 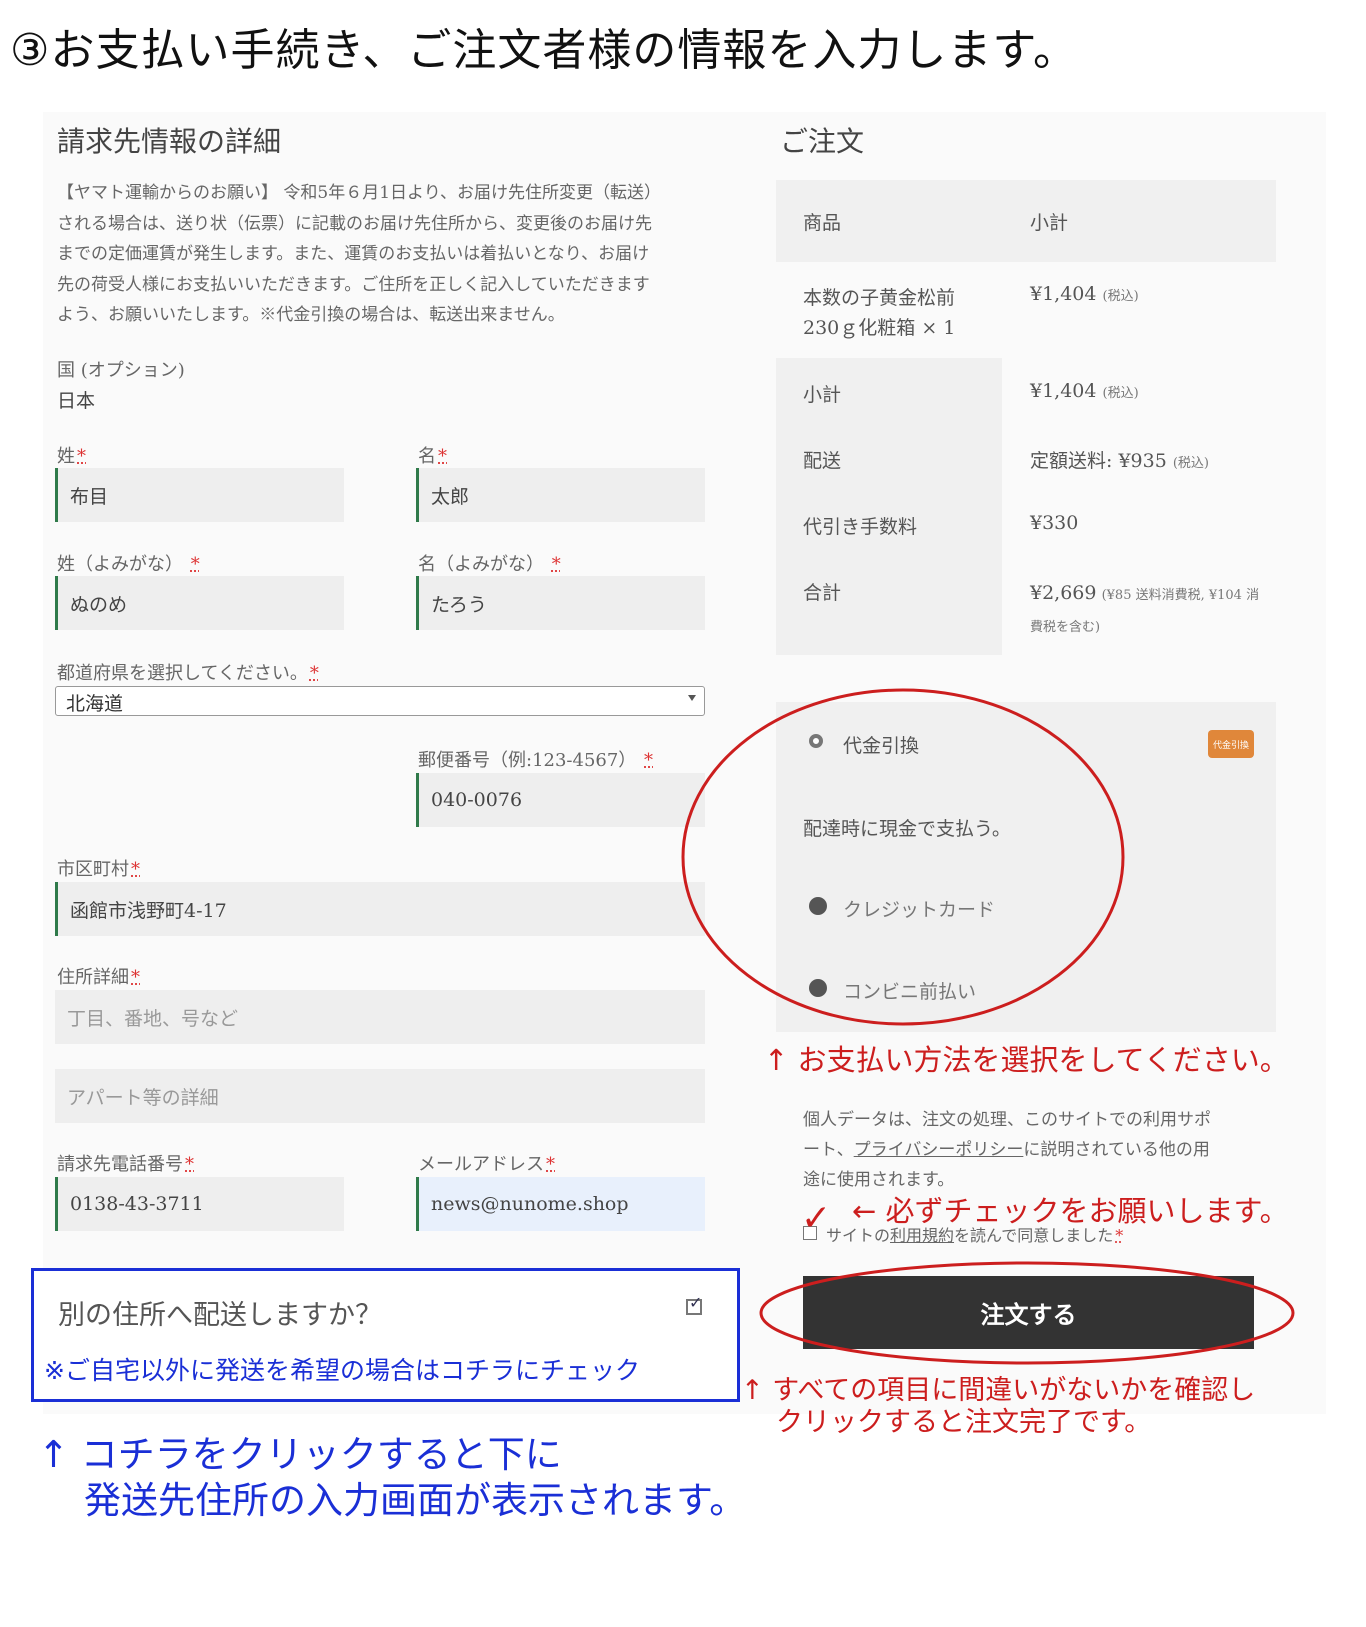 What do you see at coordinates (392, 1478) in the screenshot?
I see `annotation-ship-note: ↑ コチラをクリックすると下に 発送先住所の入力画面が表示されます。` at bounding box center [392, 1478].